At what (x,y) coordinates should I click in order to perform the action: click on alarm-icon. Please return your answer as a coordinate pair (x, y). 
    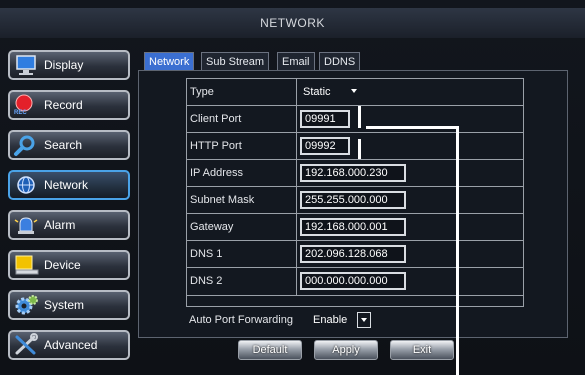
    Looking at the image, I should click on (26, 225).